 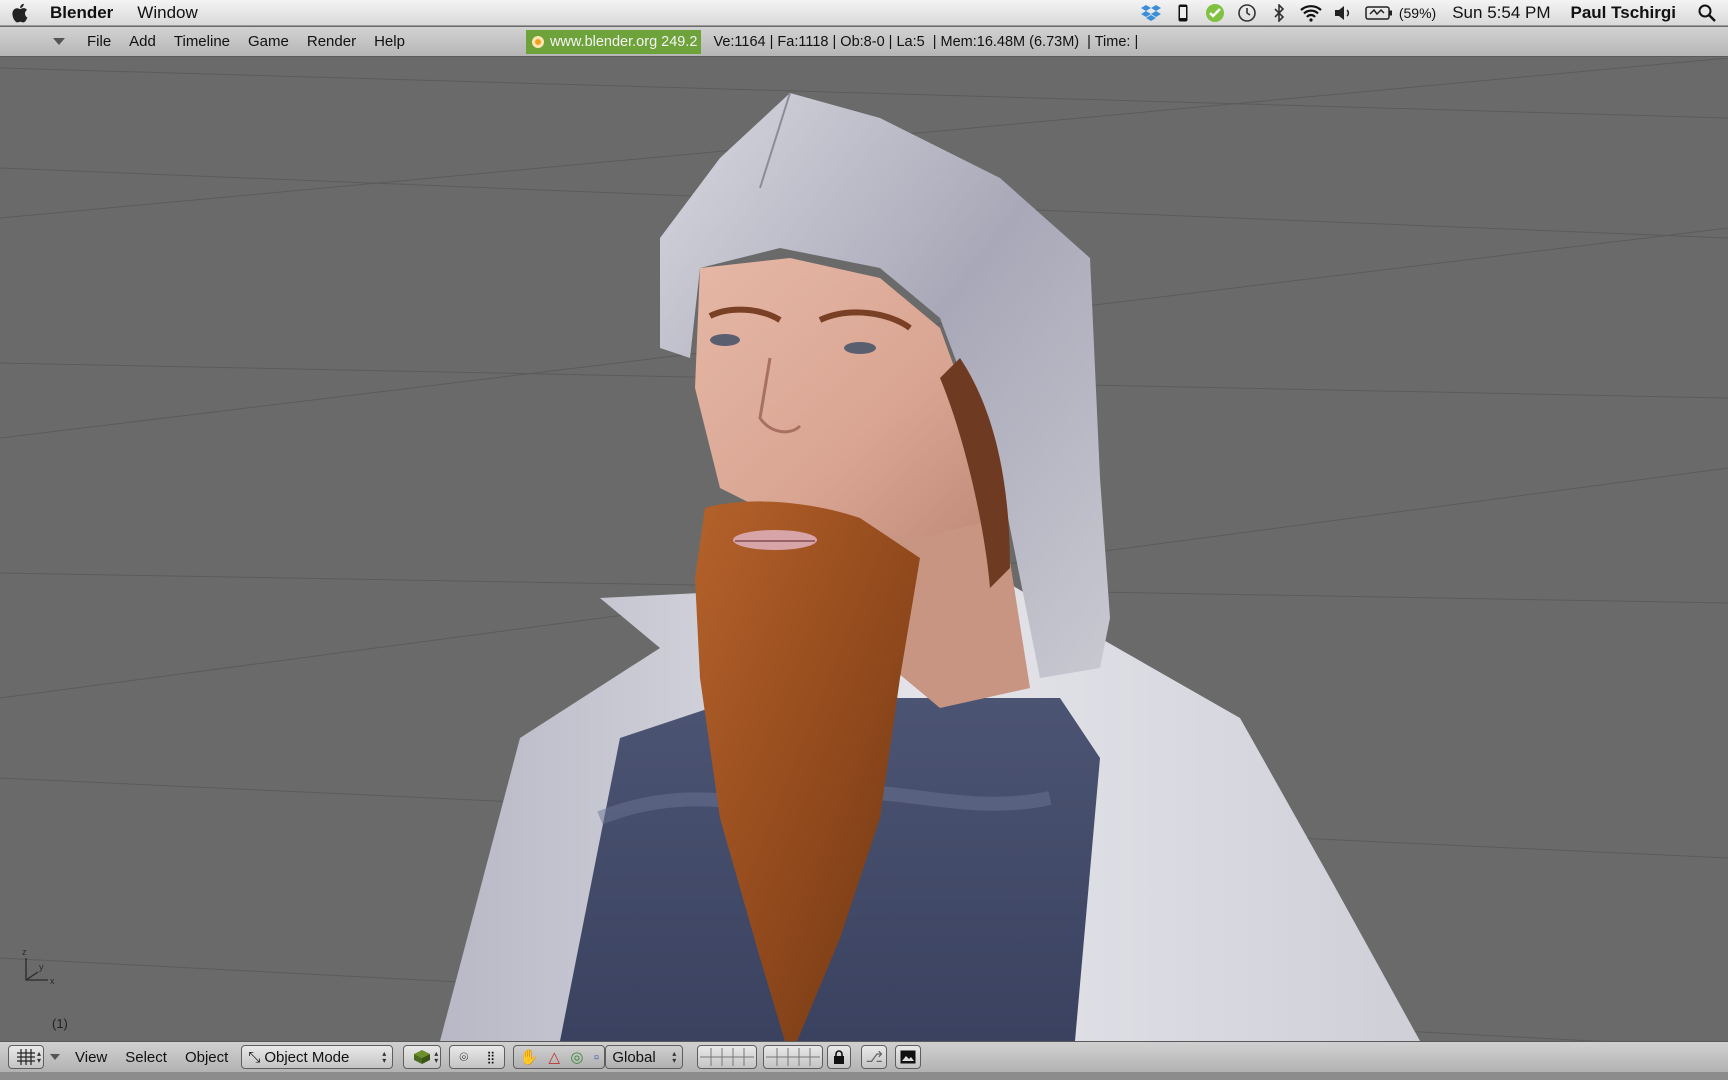 What do you see at coordinates (1151, 13) in the screenshot?
I see `dropbox-icon` at bounding box center [1151, 13].